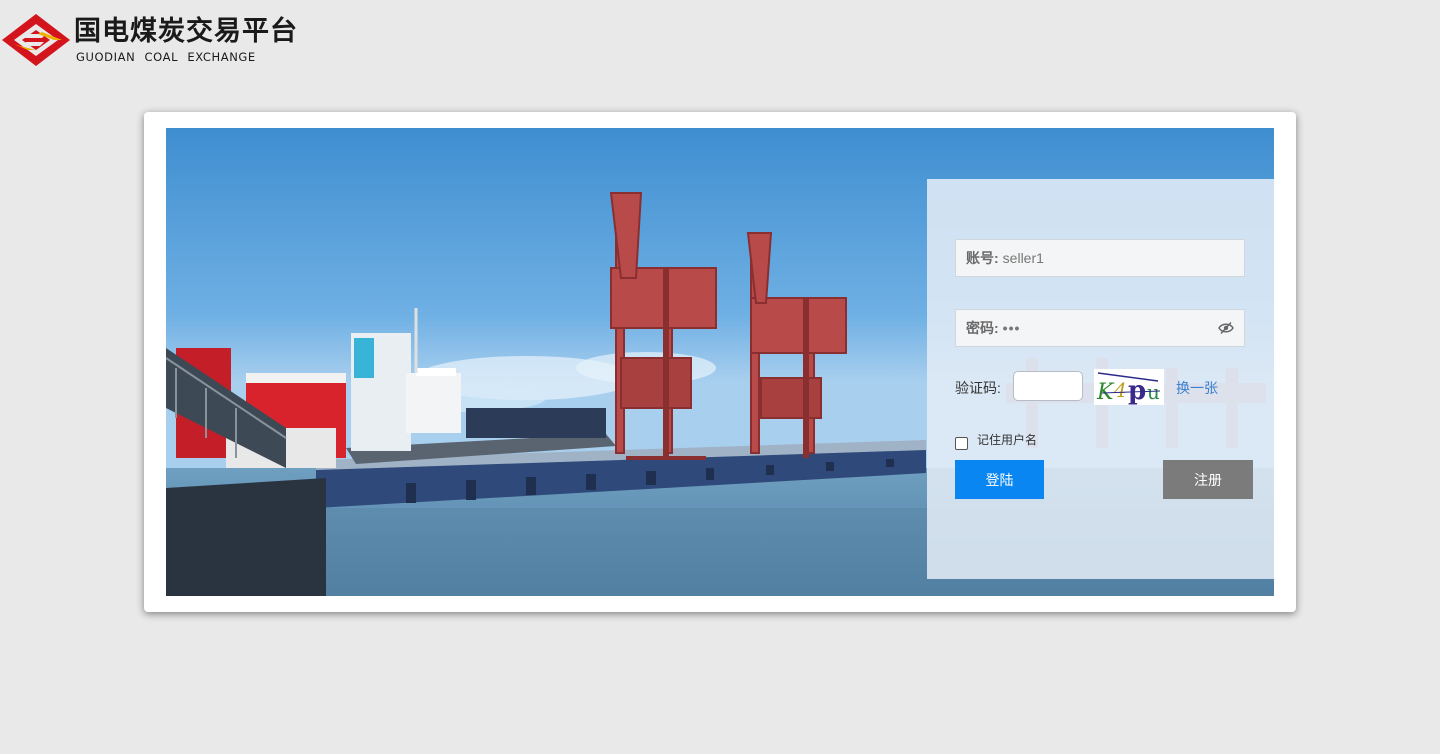  I want to click on account-field: 账号: seller1, so click(1100, 258).